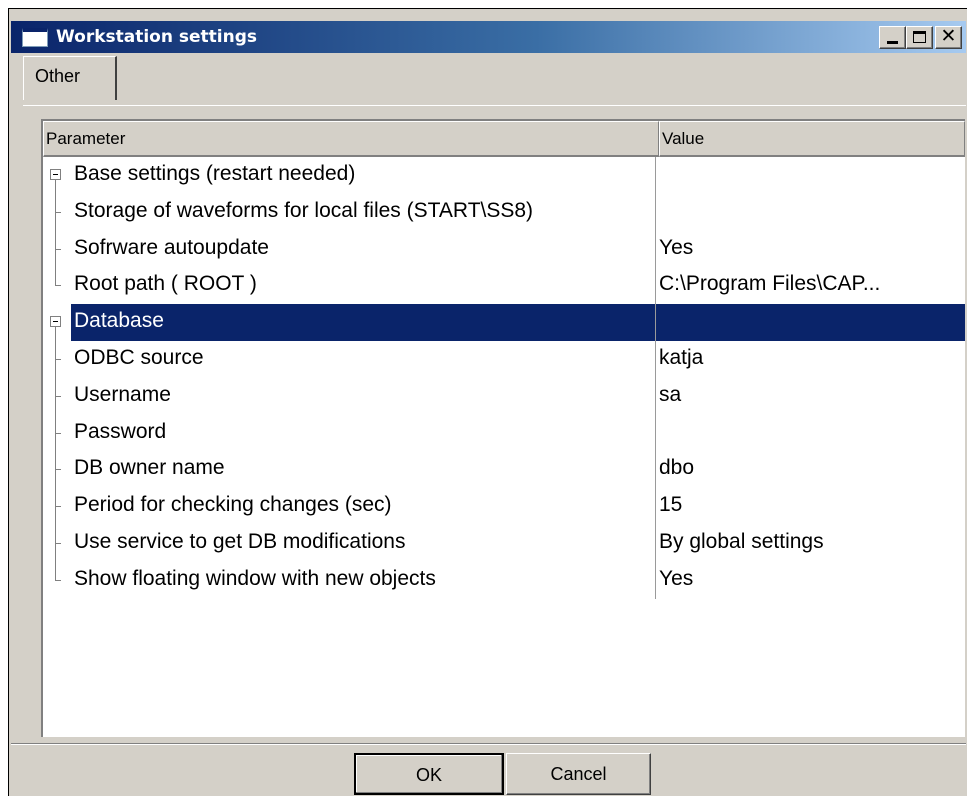  Describe the element at coordinates (233, 505) in the screenshot. I see `parameter-label: Period for checking changes (sec)` at that location.